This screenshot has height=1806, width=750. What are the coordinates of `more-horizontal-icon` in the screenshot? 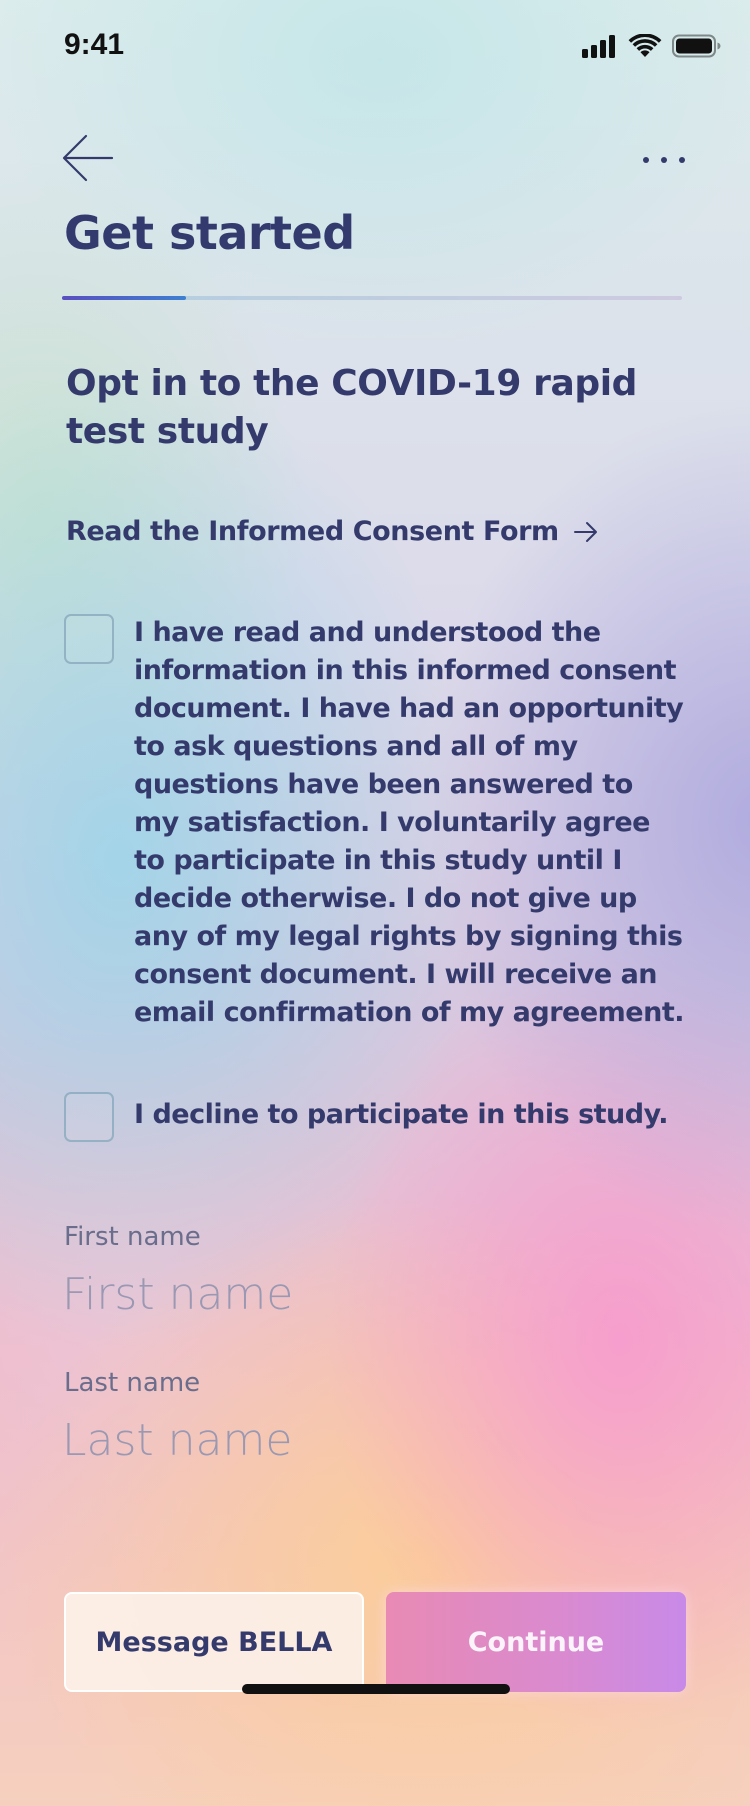 It's located at (664, 160).